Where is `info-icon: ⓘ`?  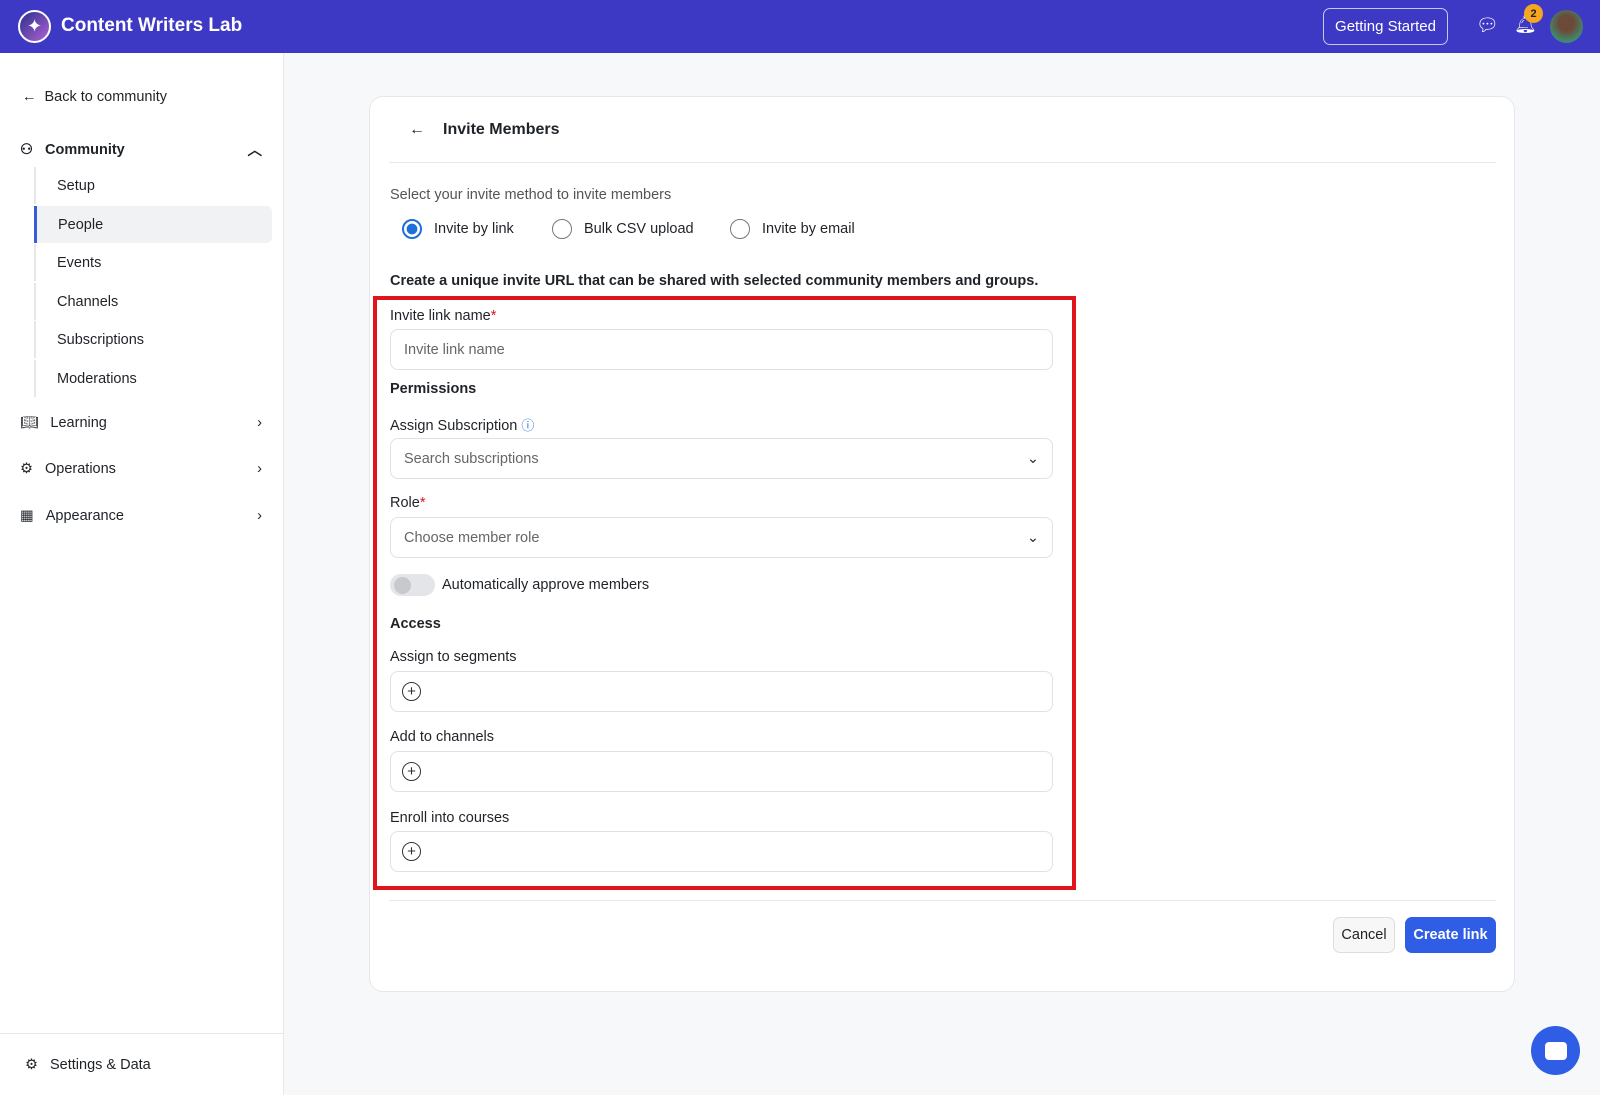 info-icon: ⓘ is located at coordinates (527, 425).